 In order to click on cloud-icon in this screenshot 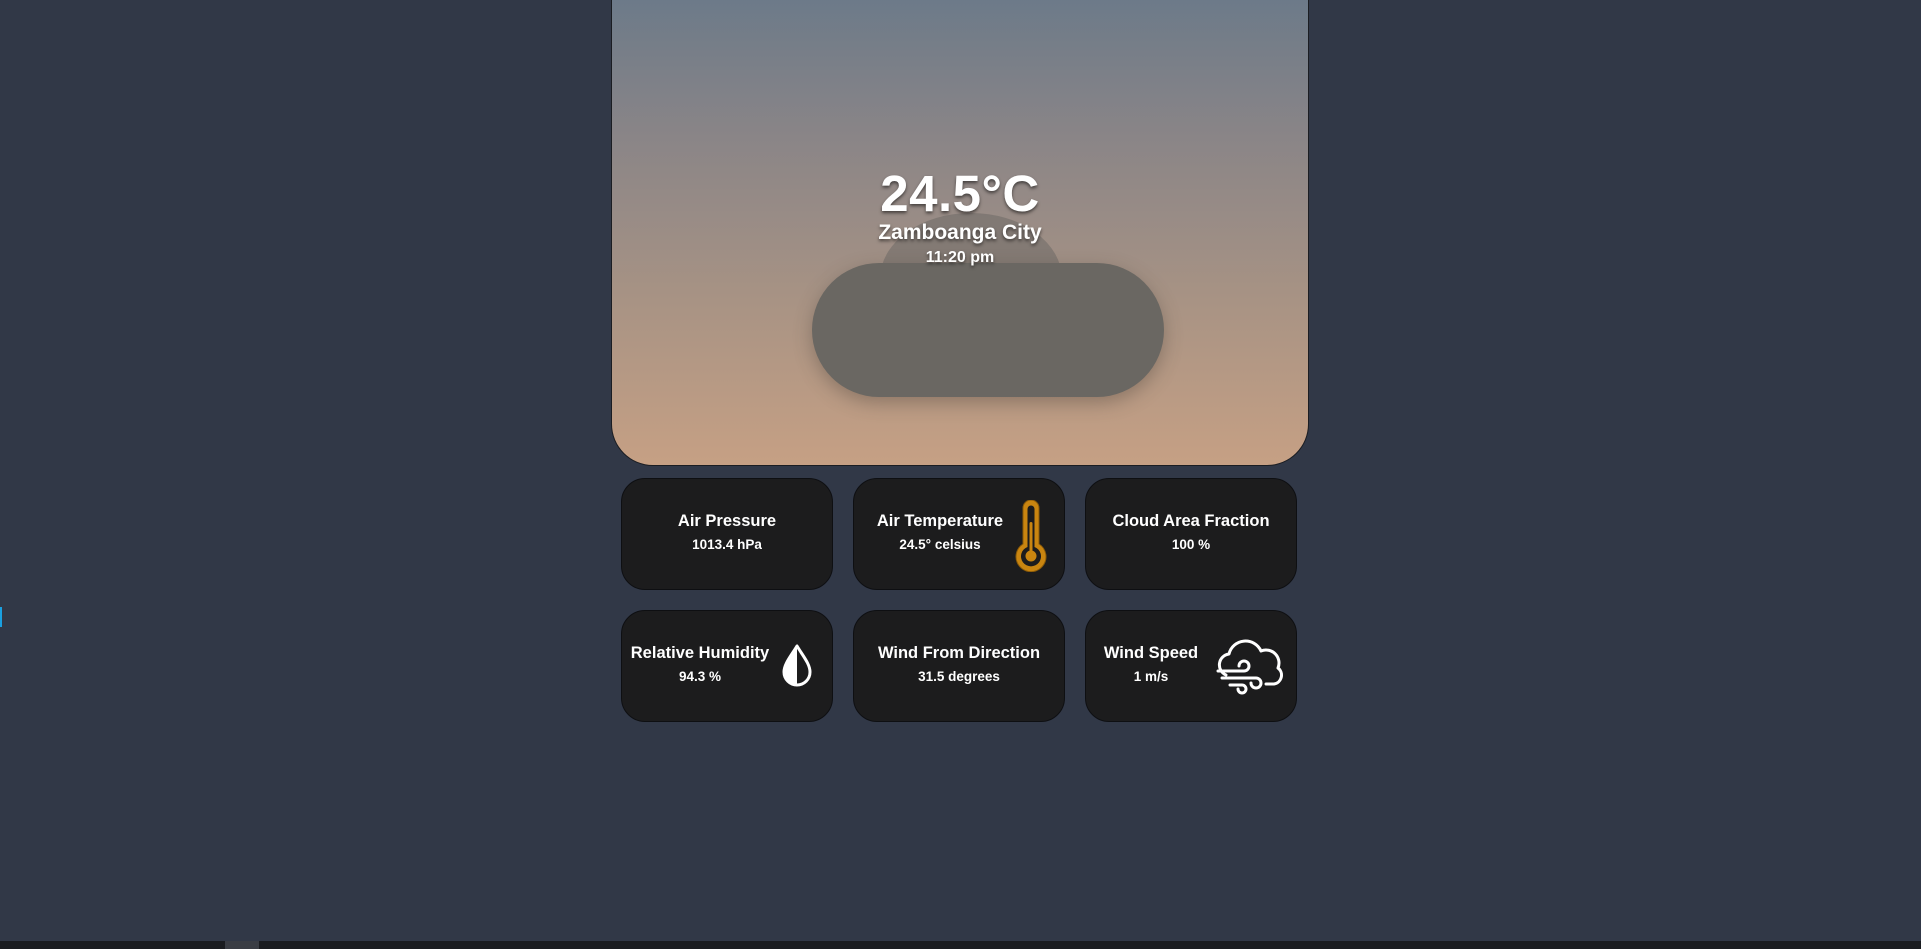, I will do `click(988, 330)`.